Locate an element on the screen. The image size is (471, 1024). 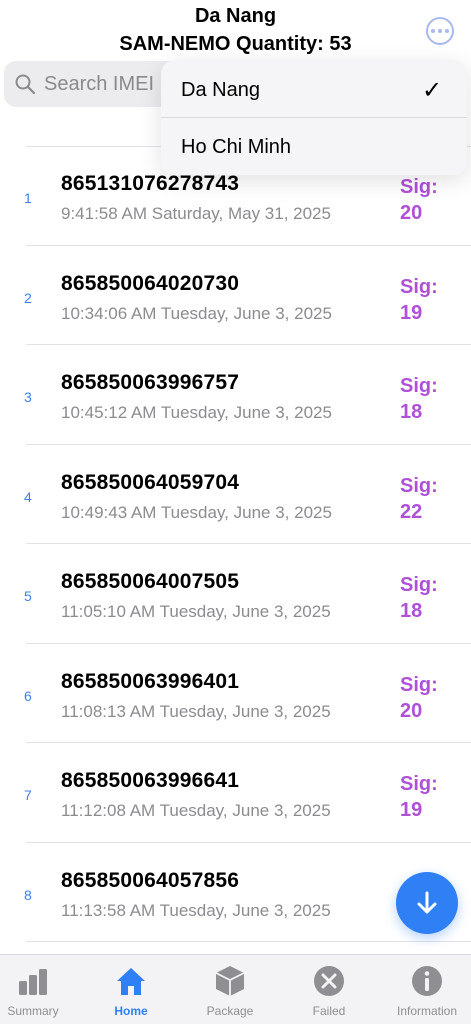
row-imei: 865850063996401 is located at coordinates (150, 681).